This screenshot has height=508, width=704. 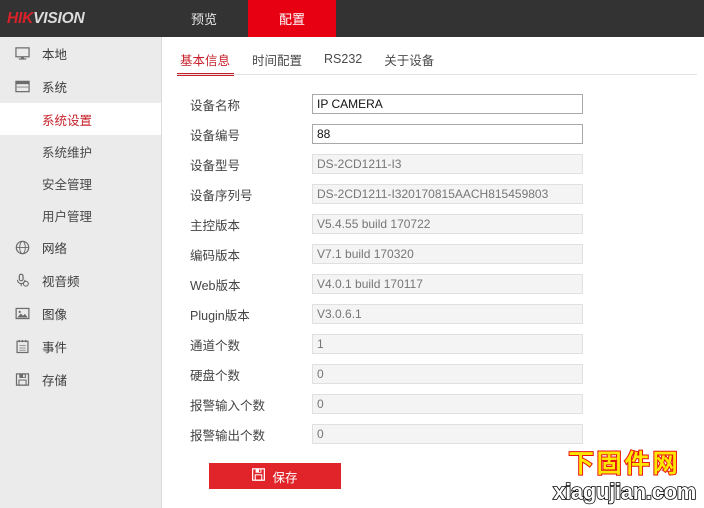 What do you see at coordinates (209, 61) in the screenshot?
I see `tab-basic-info: 基本信息` at bounding box center [209, 61].